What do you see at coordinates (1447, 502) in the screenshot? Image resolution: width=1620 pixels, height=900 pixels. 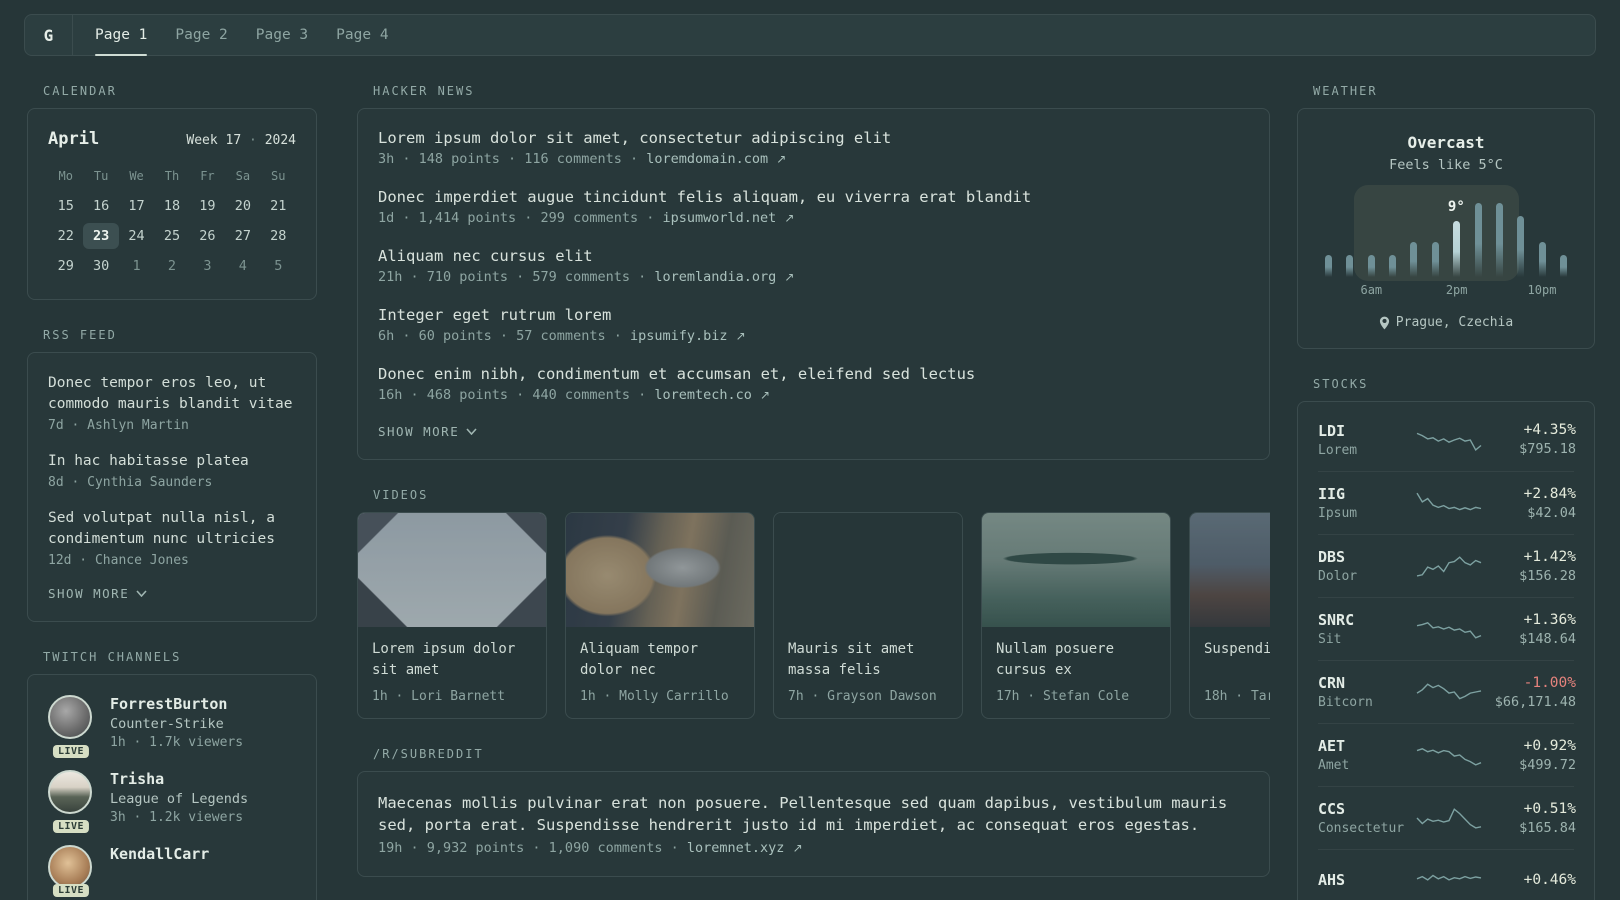 I see `stock-row: IIG Ipsum +2.84% $42.04` at bounding box center [1447, 502].